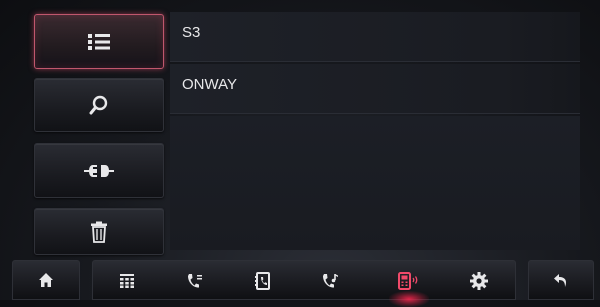 The height and width of the screenshot is (307, 600). I want to click on device-list-button, so click(99, 41).